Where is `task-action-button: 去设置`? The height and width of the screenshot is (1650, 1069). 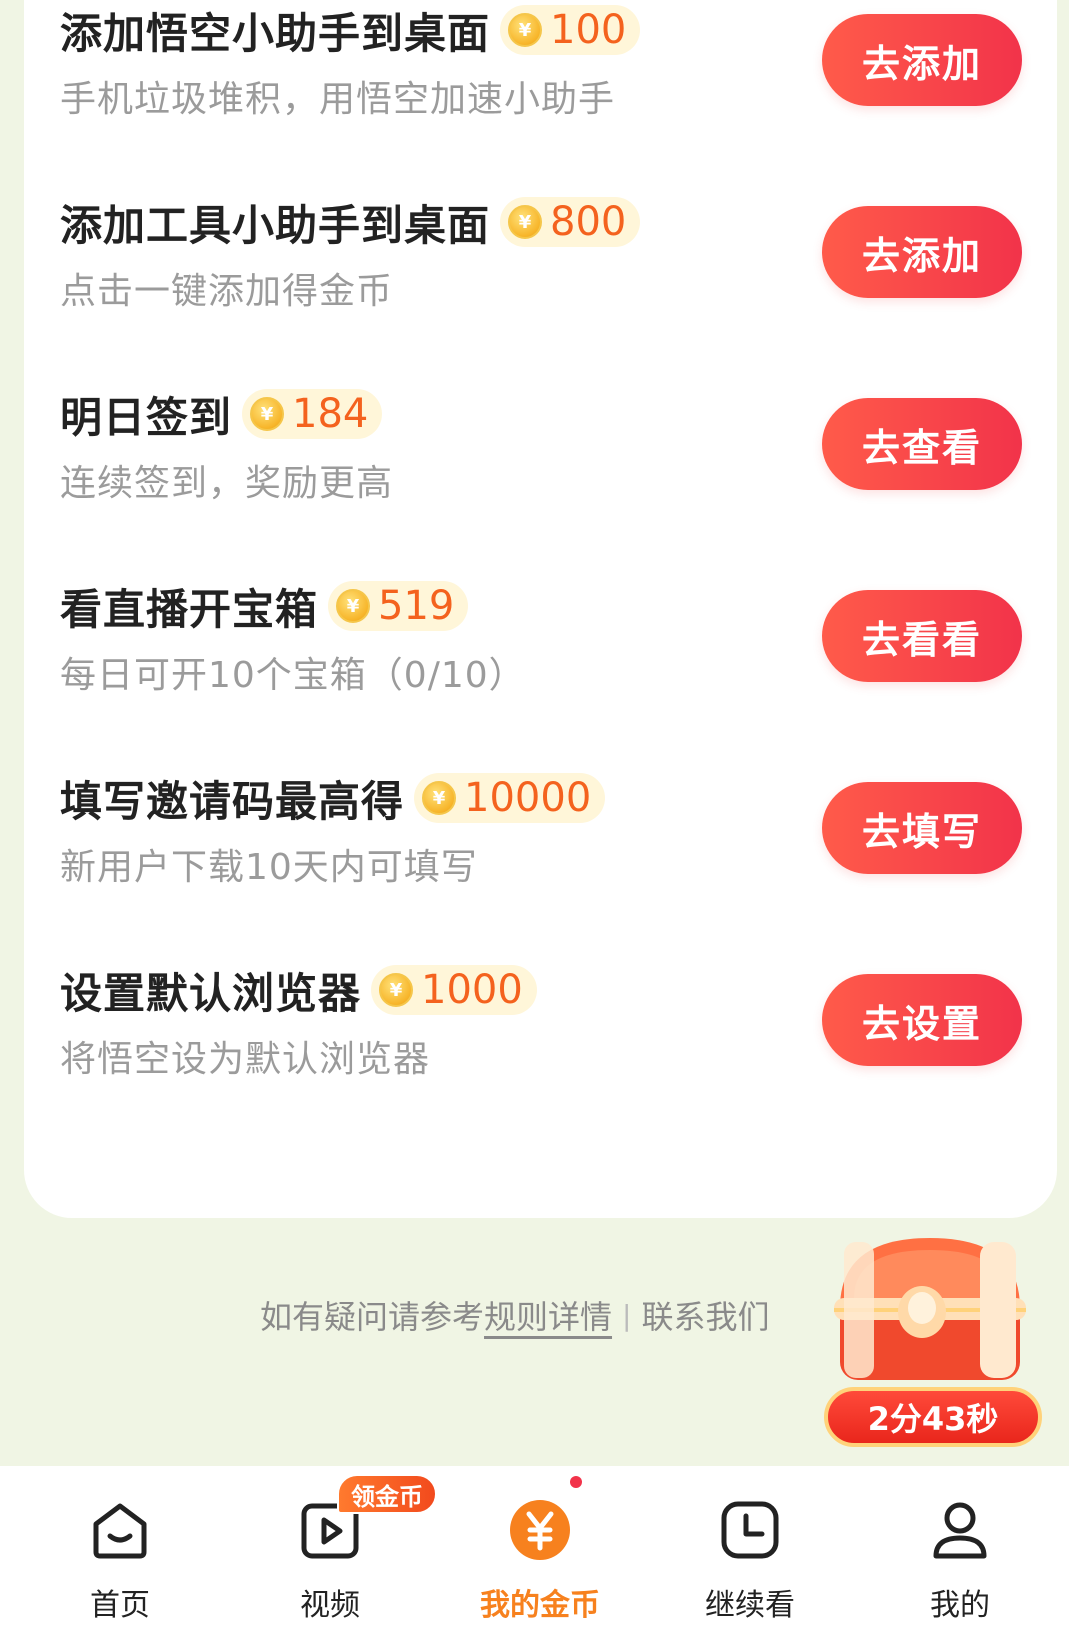 task-action-button: 去设置 is located at coordinates (922, 1020).